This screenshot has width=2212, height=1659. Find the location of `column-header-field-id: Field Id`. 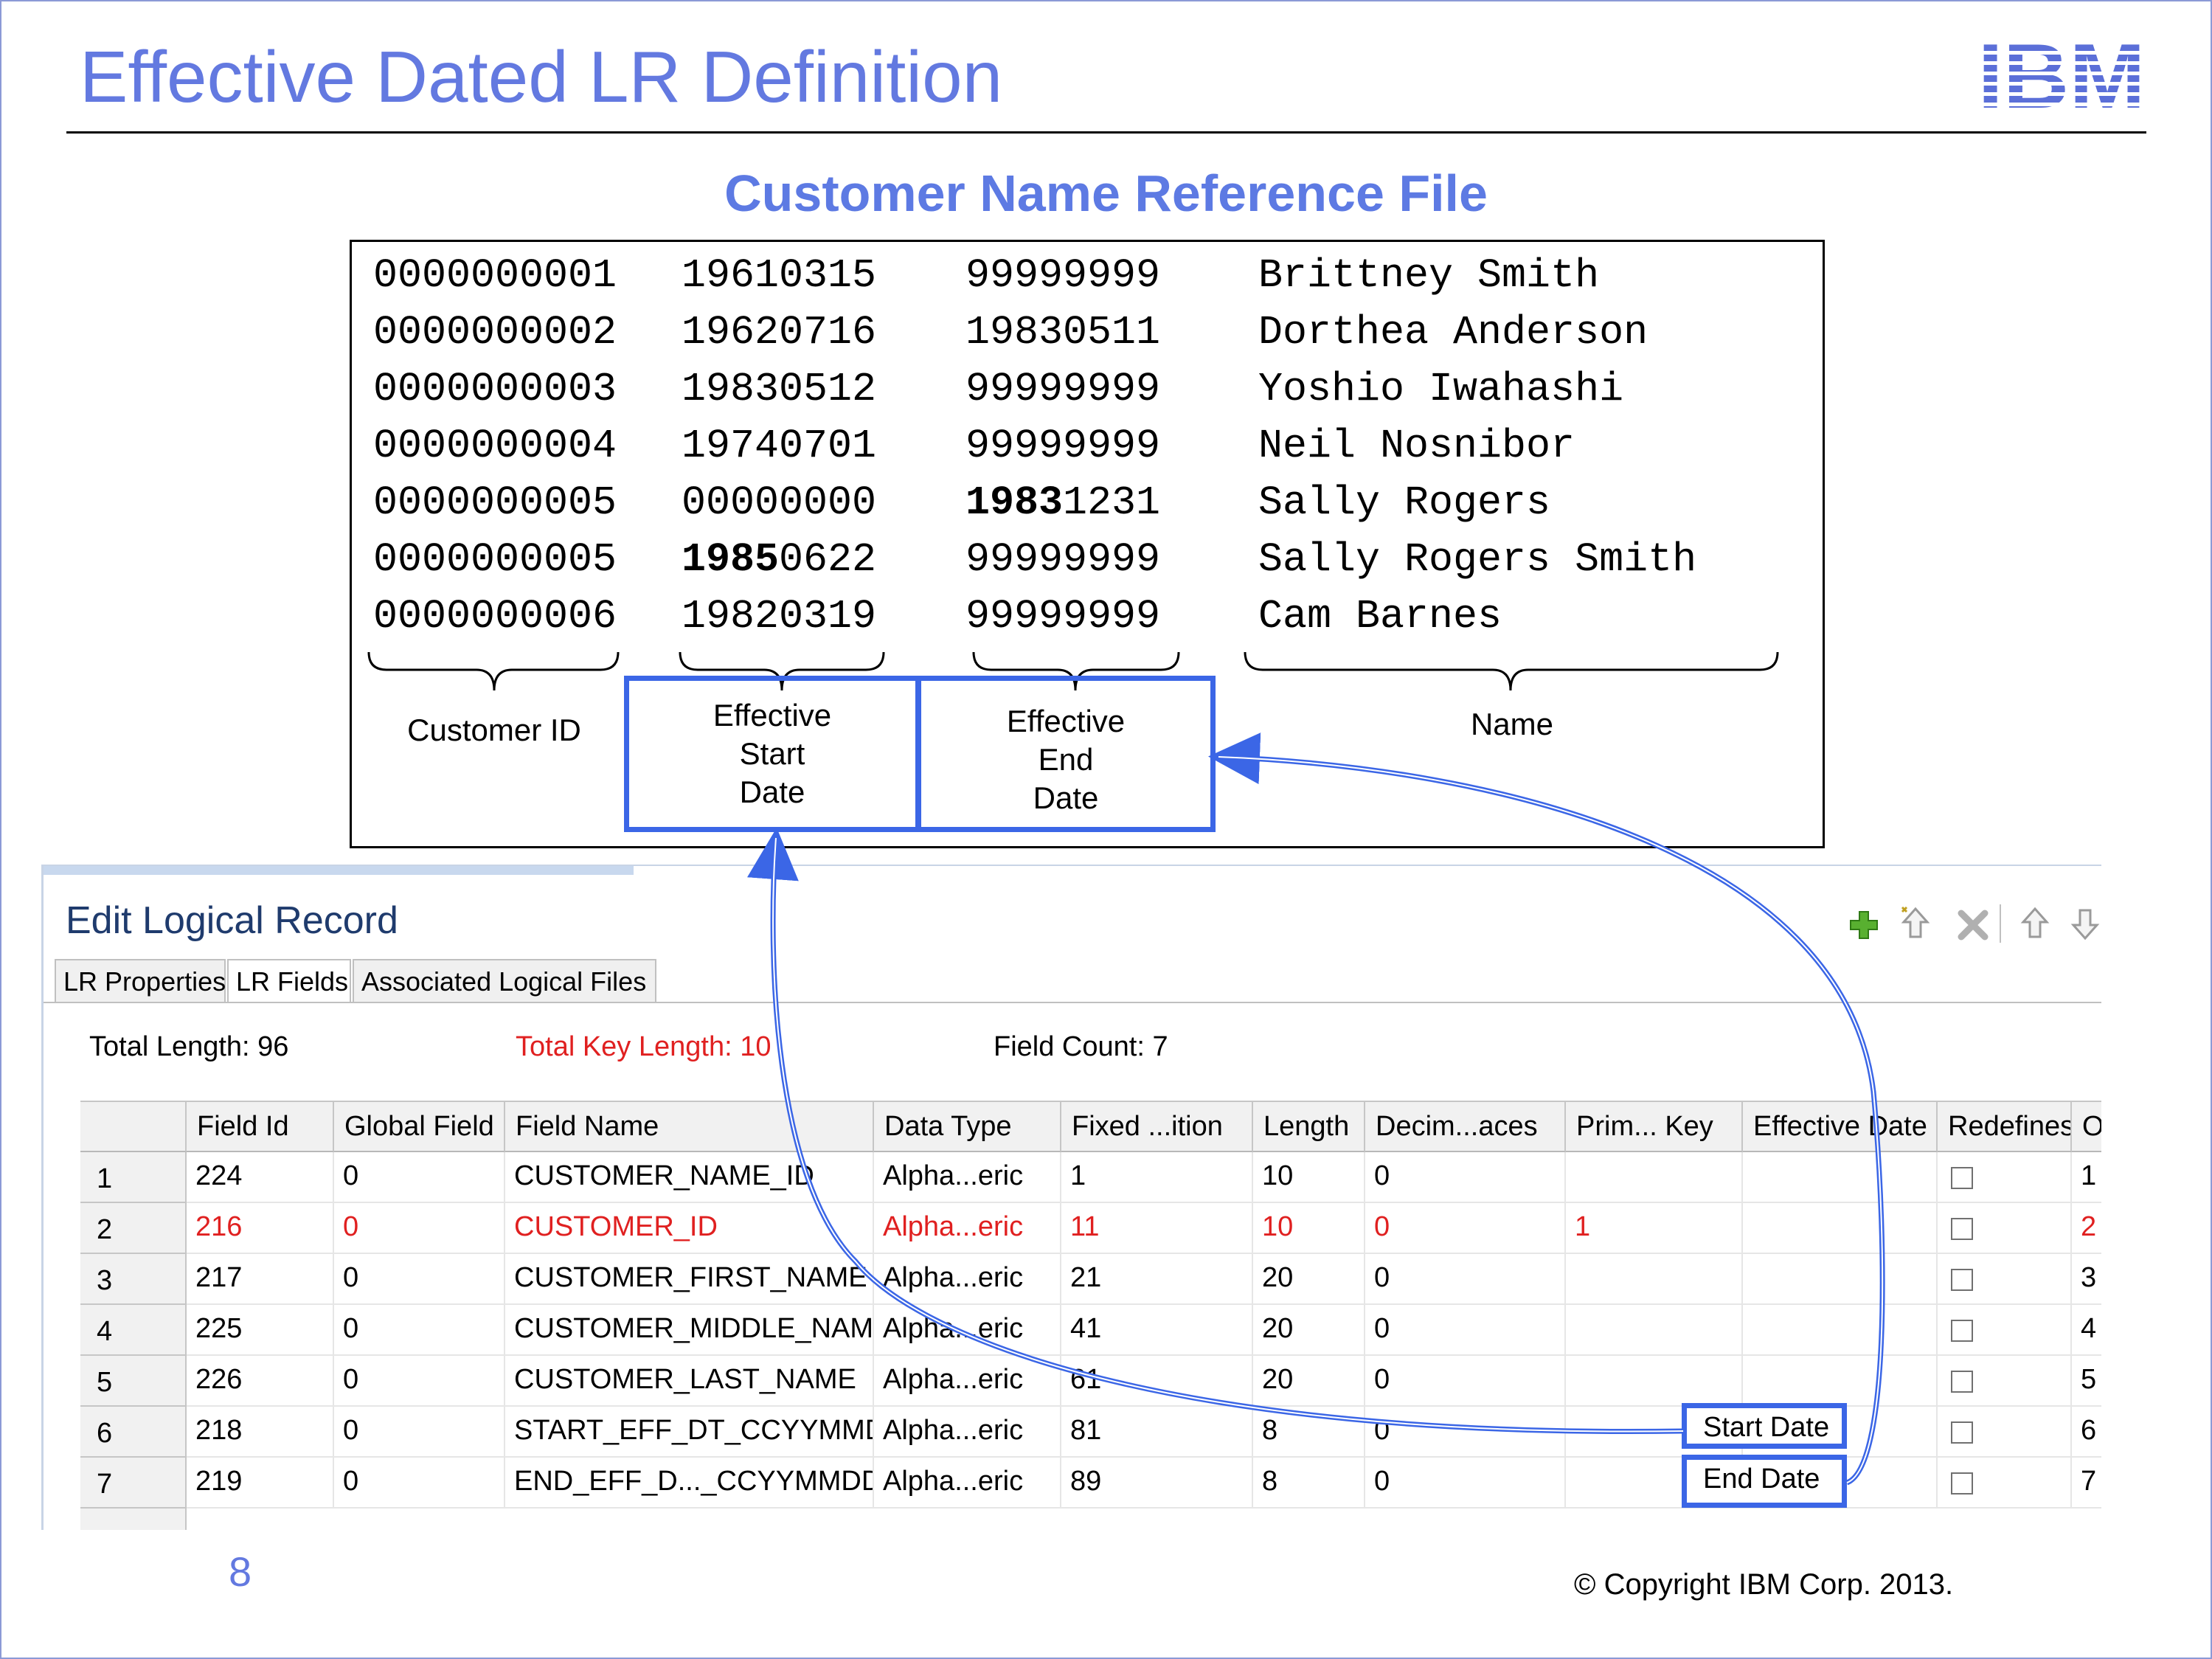

column-header-field-id: Field Id is located at coordinates (260, 1126).